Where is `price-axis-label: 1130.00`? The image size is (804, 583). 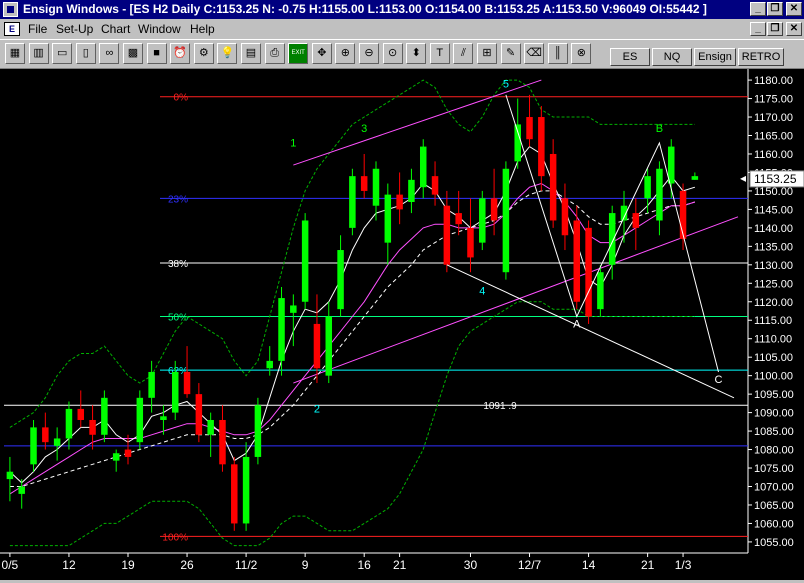
price-axis-label: 1130.00 is located at coordinates (773, 266).